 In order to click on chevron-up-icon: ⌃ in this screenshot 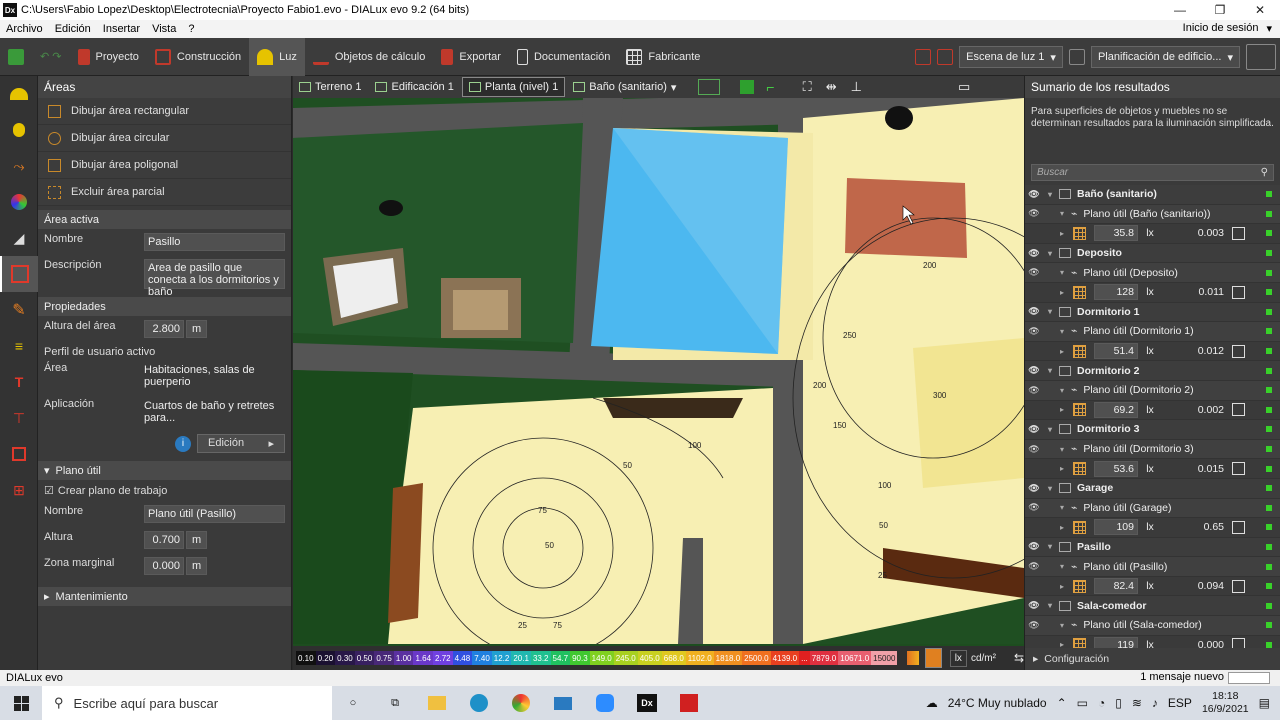, I will do `click(1062, 703)`.